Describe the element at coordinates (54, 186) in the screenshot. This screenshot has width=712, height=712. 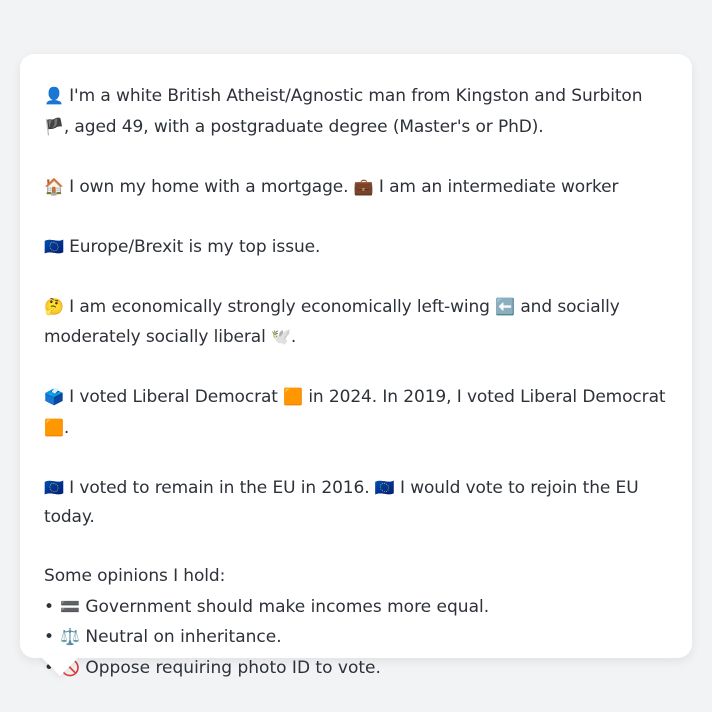
I see `house-icon: 🏠` at that location.